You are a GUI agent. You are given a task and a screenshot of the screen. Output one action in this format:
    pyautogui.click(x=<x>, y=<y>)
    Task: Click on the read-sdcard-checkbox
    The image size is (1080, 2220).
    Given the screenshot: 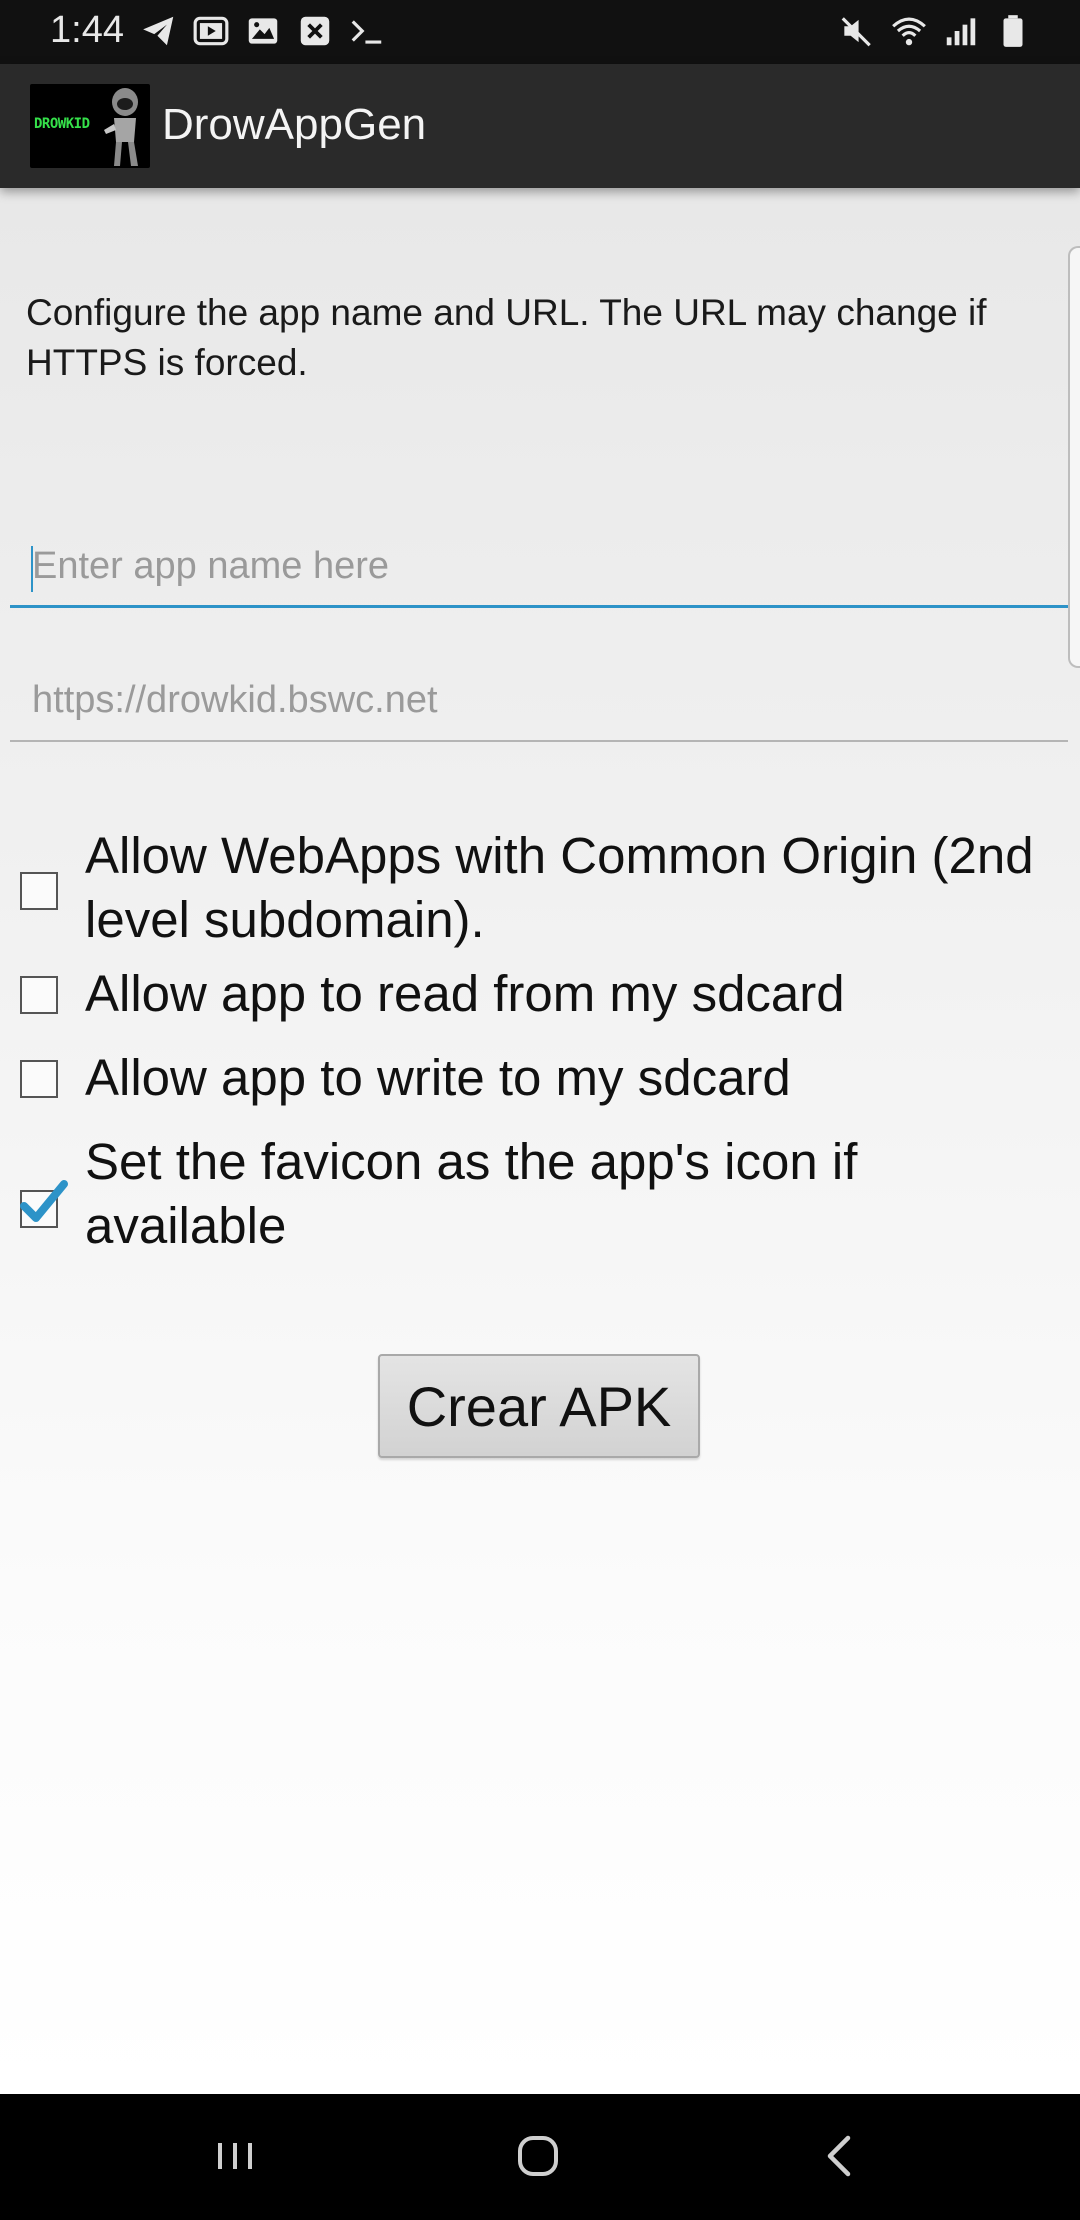 What is the action you would take?
    pyautogui.click(x=39, y=995)
    